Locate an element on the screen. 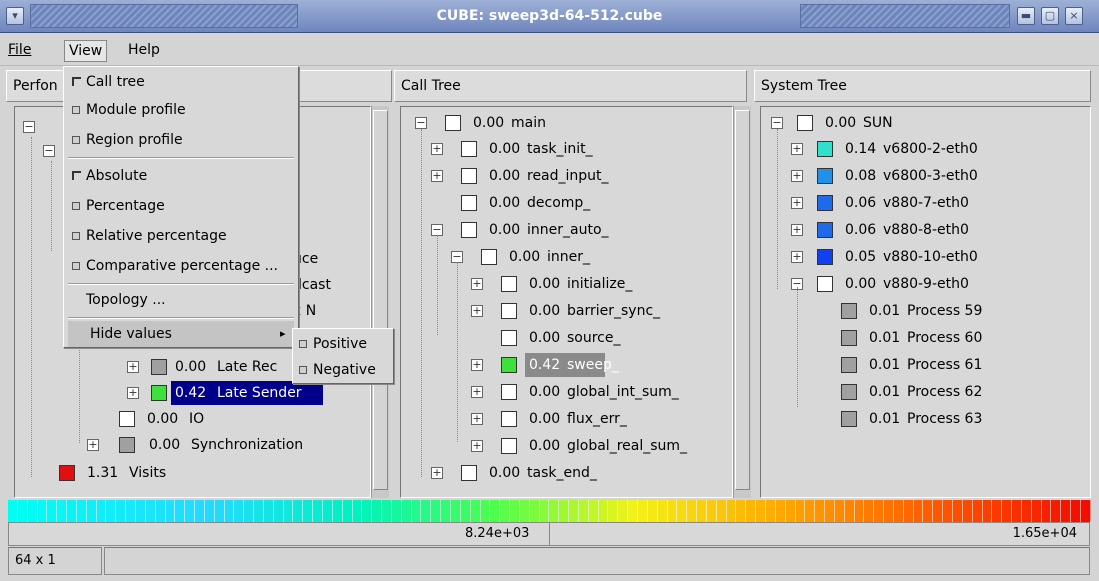 The image size is (1099, 581). metric-node-io: 0.00 IO is located at coordinates (179, 419).